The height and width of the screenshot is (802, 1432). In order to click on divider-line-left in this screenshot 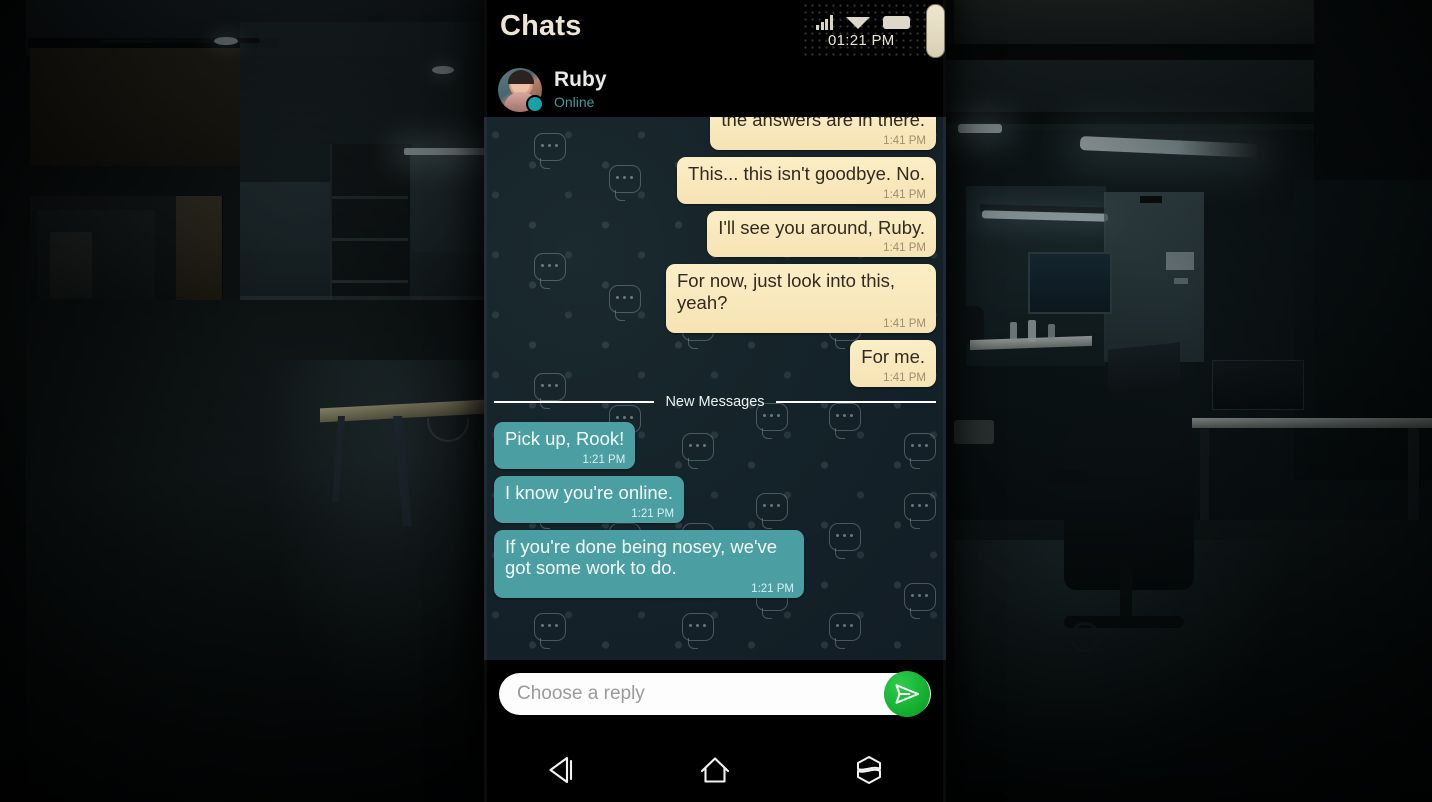, I will do `click(574, 402)`.